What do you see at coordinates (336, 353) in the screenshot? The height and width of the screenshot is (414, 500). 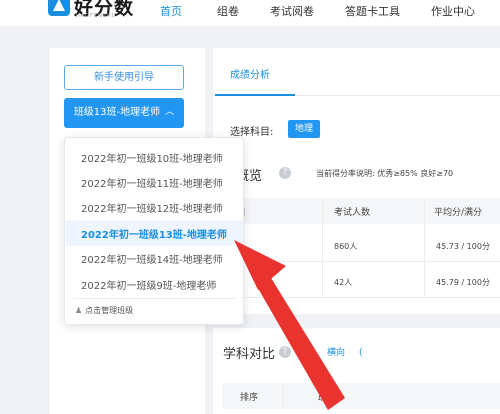 I see `view-toggle-label: 横向` at bounding box center [336, 353].